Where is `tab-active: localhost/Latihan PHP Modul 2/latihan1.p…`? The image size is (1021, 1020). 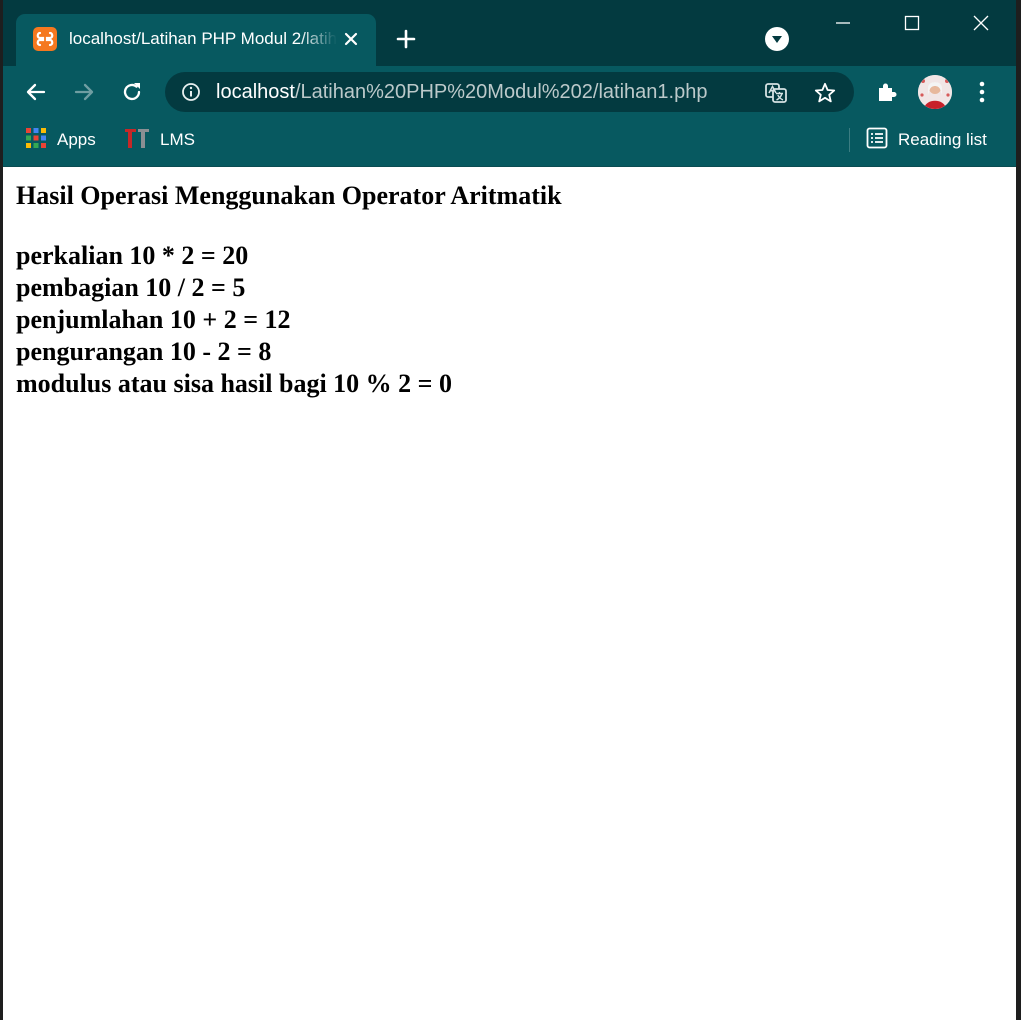 tab-active: localhost/Latihan PHP Modul 2/latihan1.p… is located at coordinates (196, 40).